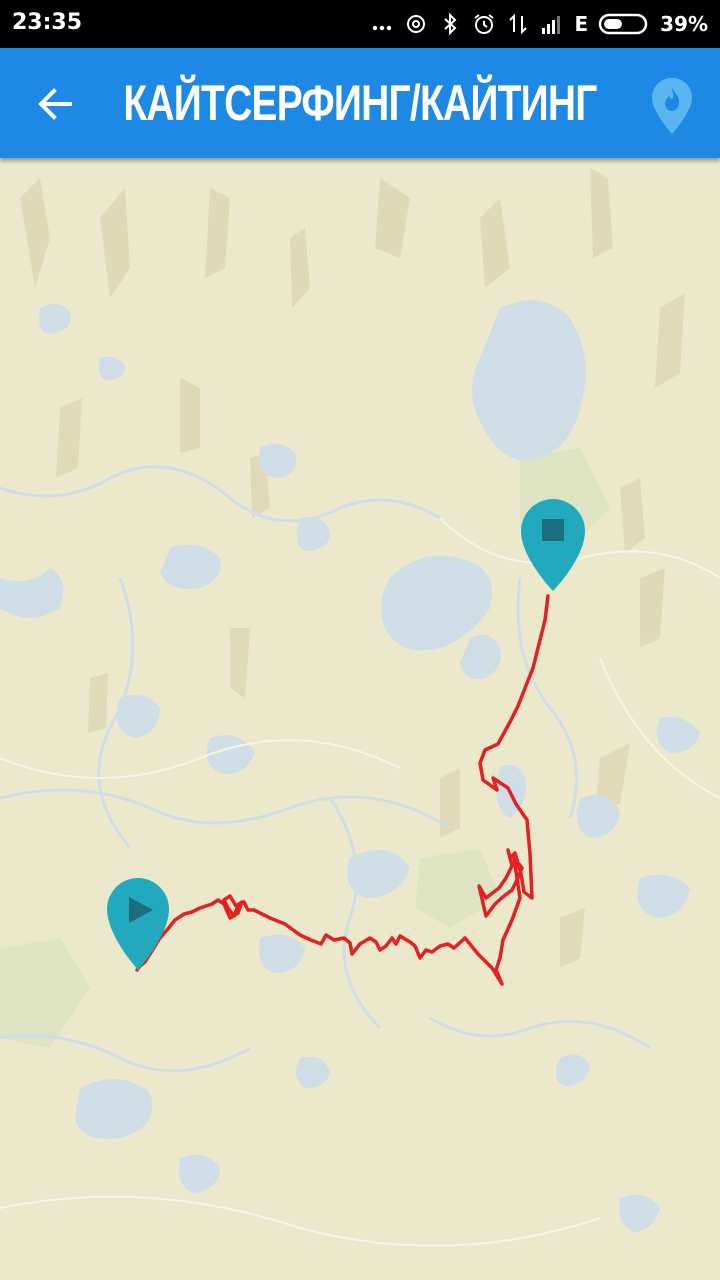  I want to click on status-icons: E 39%, so click(539, 24).